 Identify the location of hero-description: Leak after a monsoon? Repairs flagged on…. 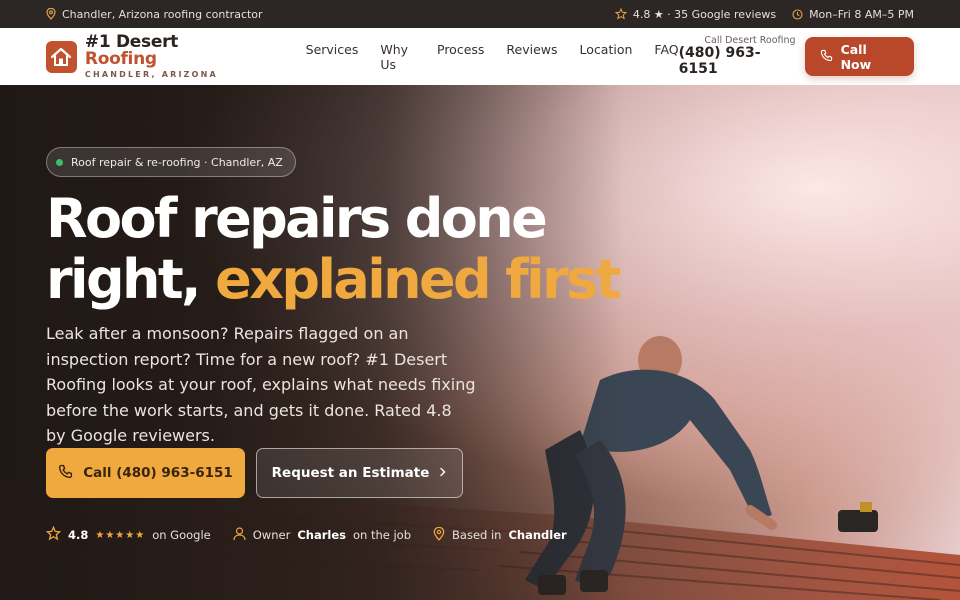
(261, 384).